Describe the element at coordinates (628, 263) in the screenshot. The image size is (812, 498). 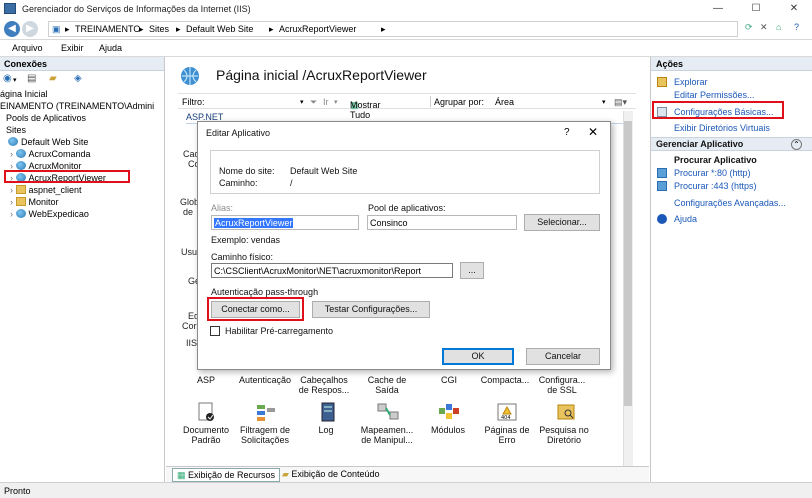
I see `scrollbar-thumb` at that location.